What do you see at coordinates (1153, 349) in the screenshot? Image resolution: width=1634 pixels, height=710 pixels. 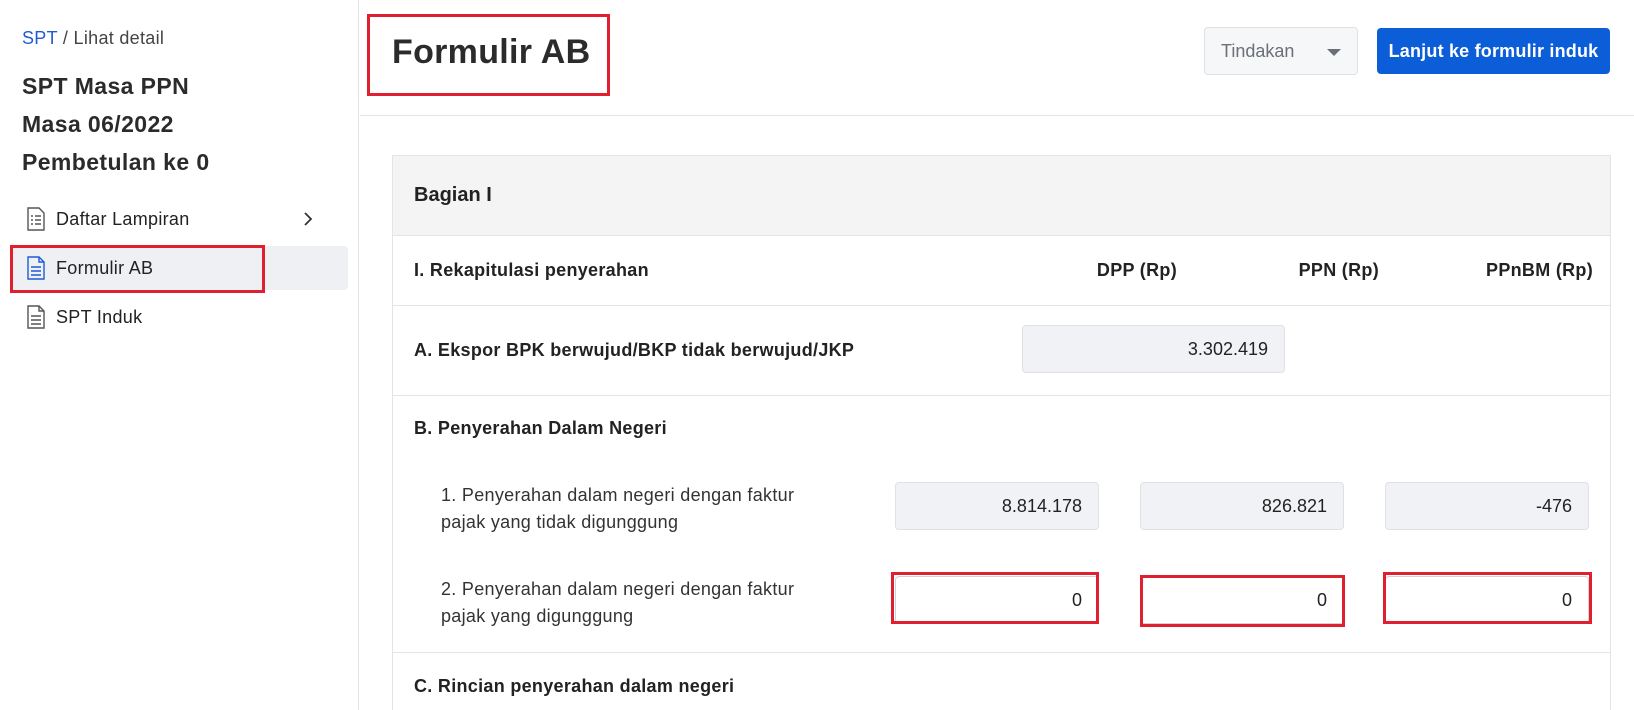 I see `row-a-dpp-field: 3.302.419` at bounding box center [1153, 349].